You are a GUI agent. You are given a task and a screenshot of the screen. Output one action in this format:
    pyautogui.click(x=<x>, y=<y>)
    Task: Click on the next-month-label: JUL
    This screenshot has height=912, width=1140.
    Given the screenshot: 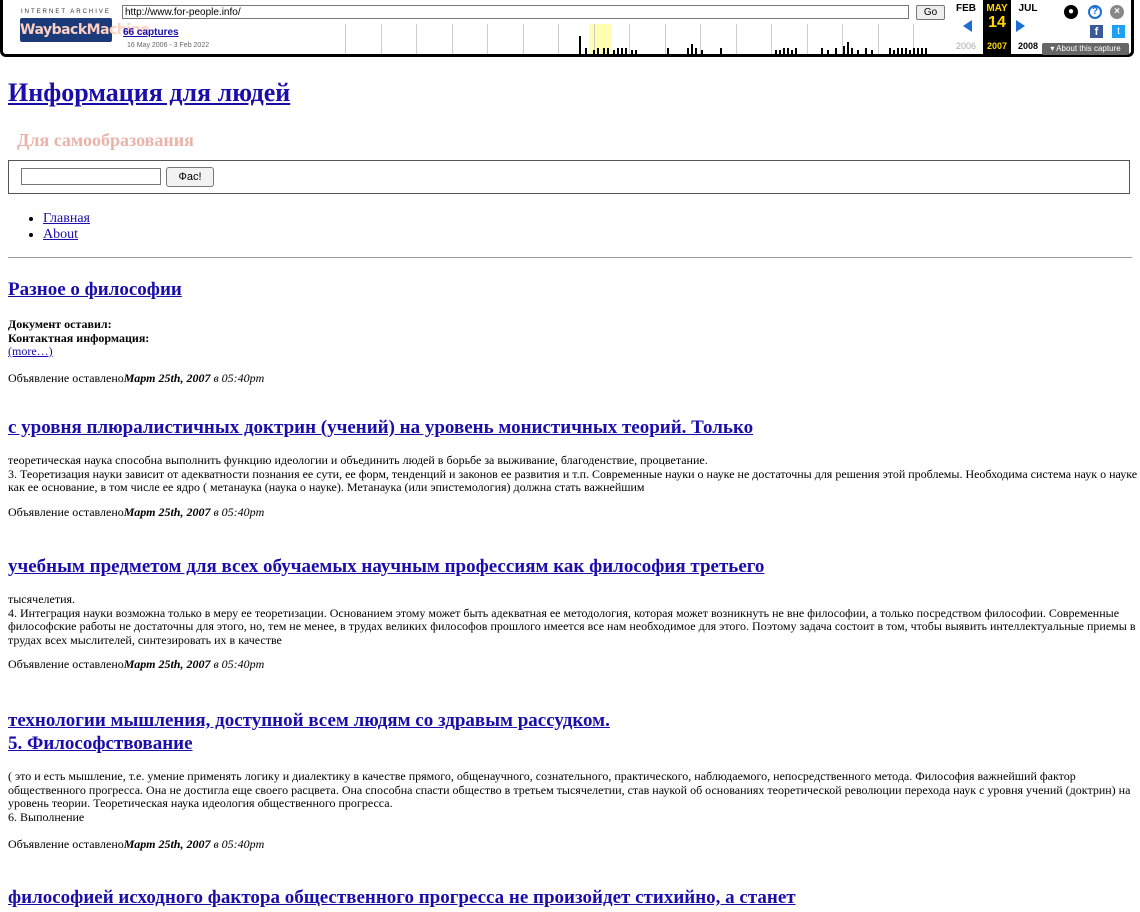 What is the action you would take?
    pyautogui.click(x=1028, y=8)
    